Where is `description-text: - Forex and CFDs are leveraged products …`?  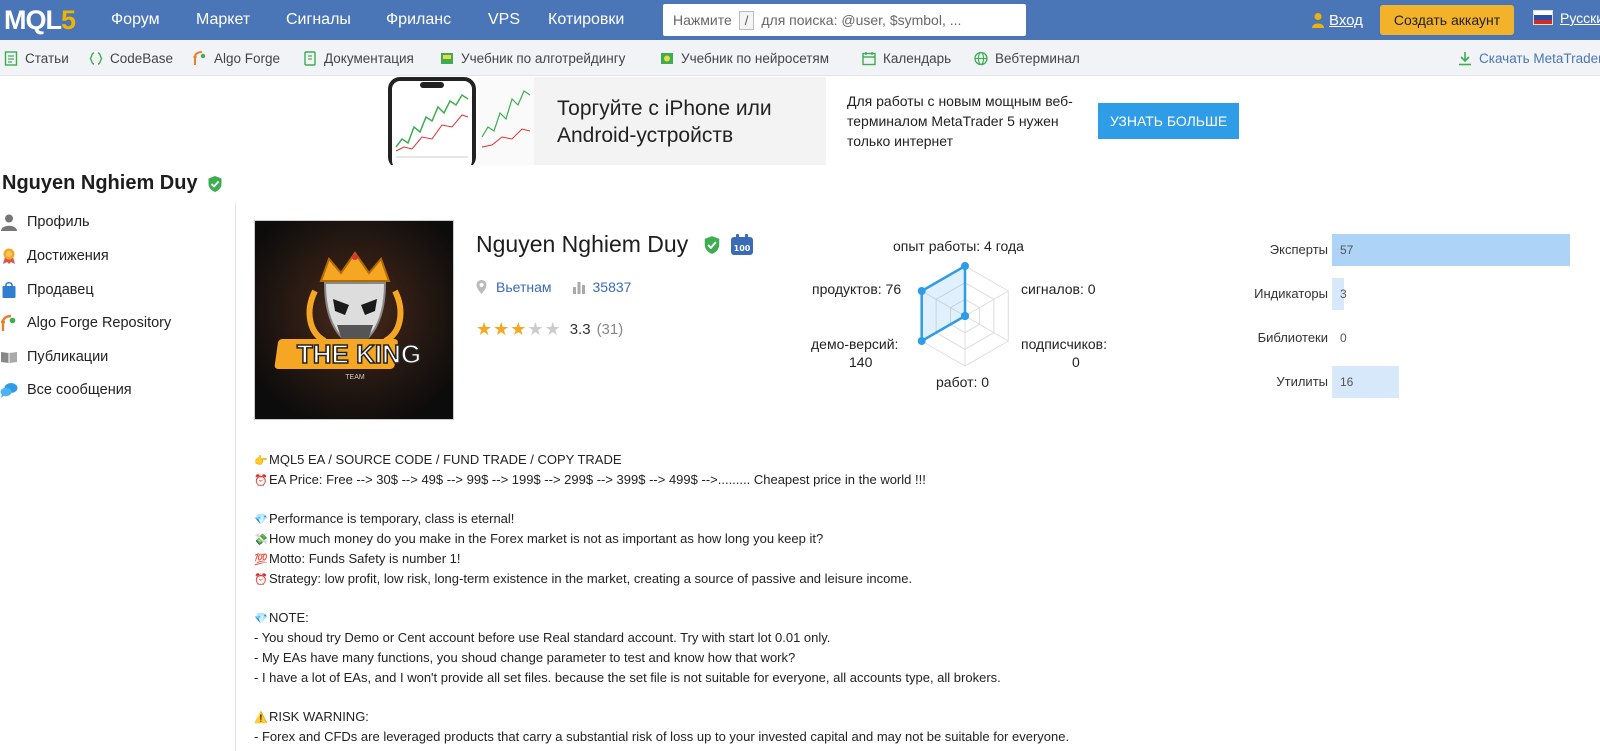 description-text: - Forex and CFDs are leveraged products … is located at coordinates (662, 737).